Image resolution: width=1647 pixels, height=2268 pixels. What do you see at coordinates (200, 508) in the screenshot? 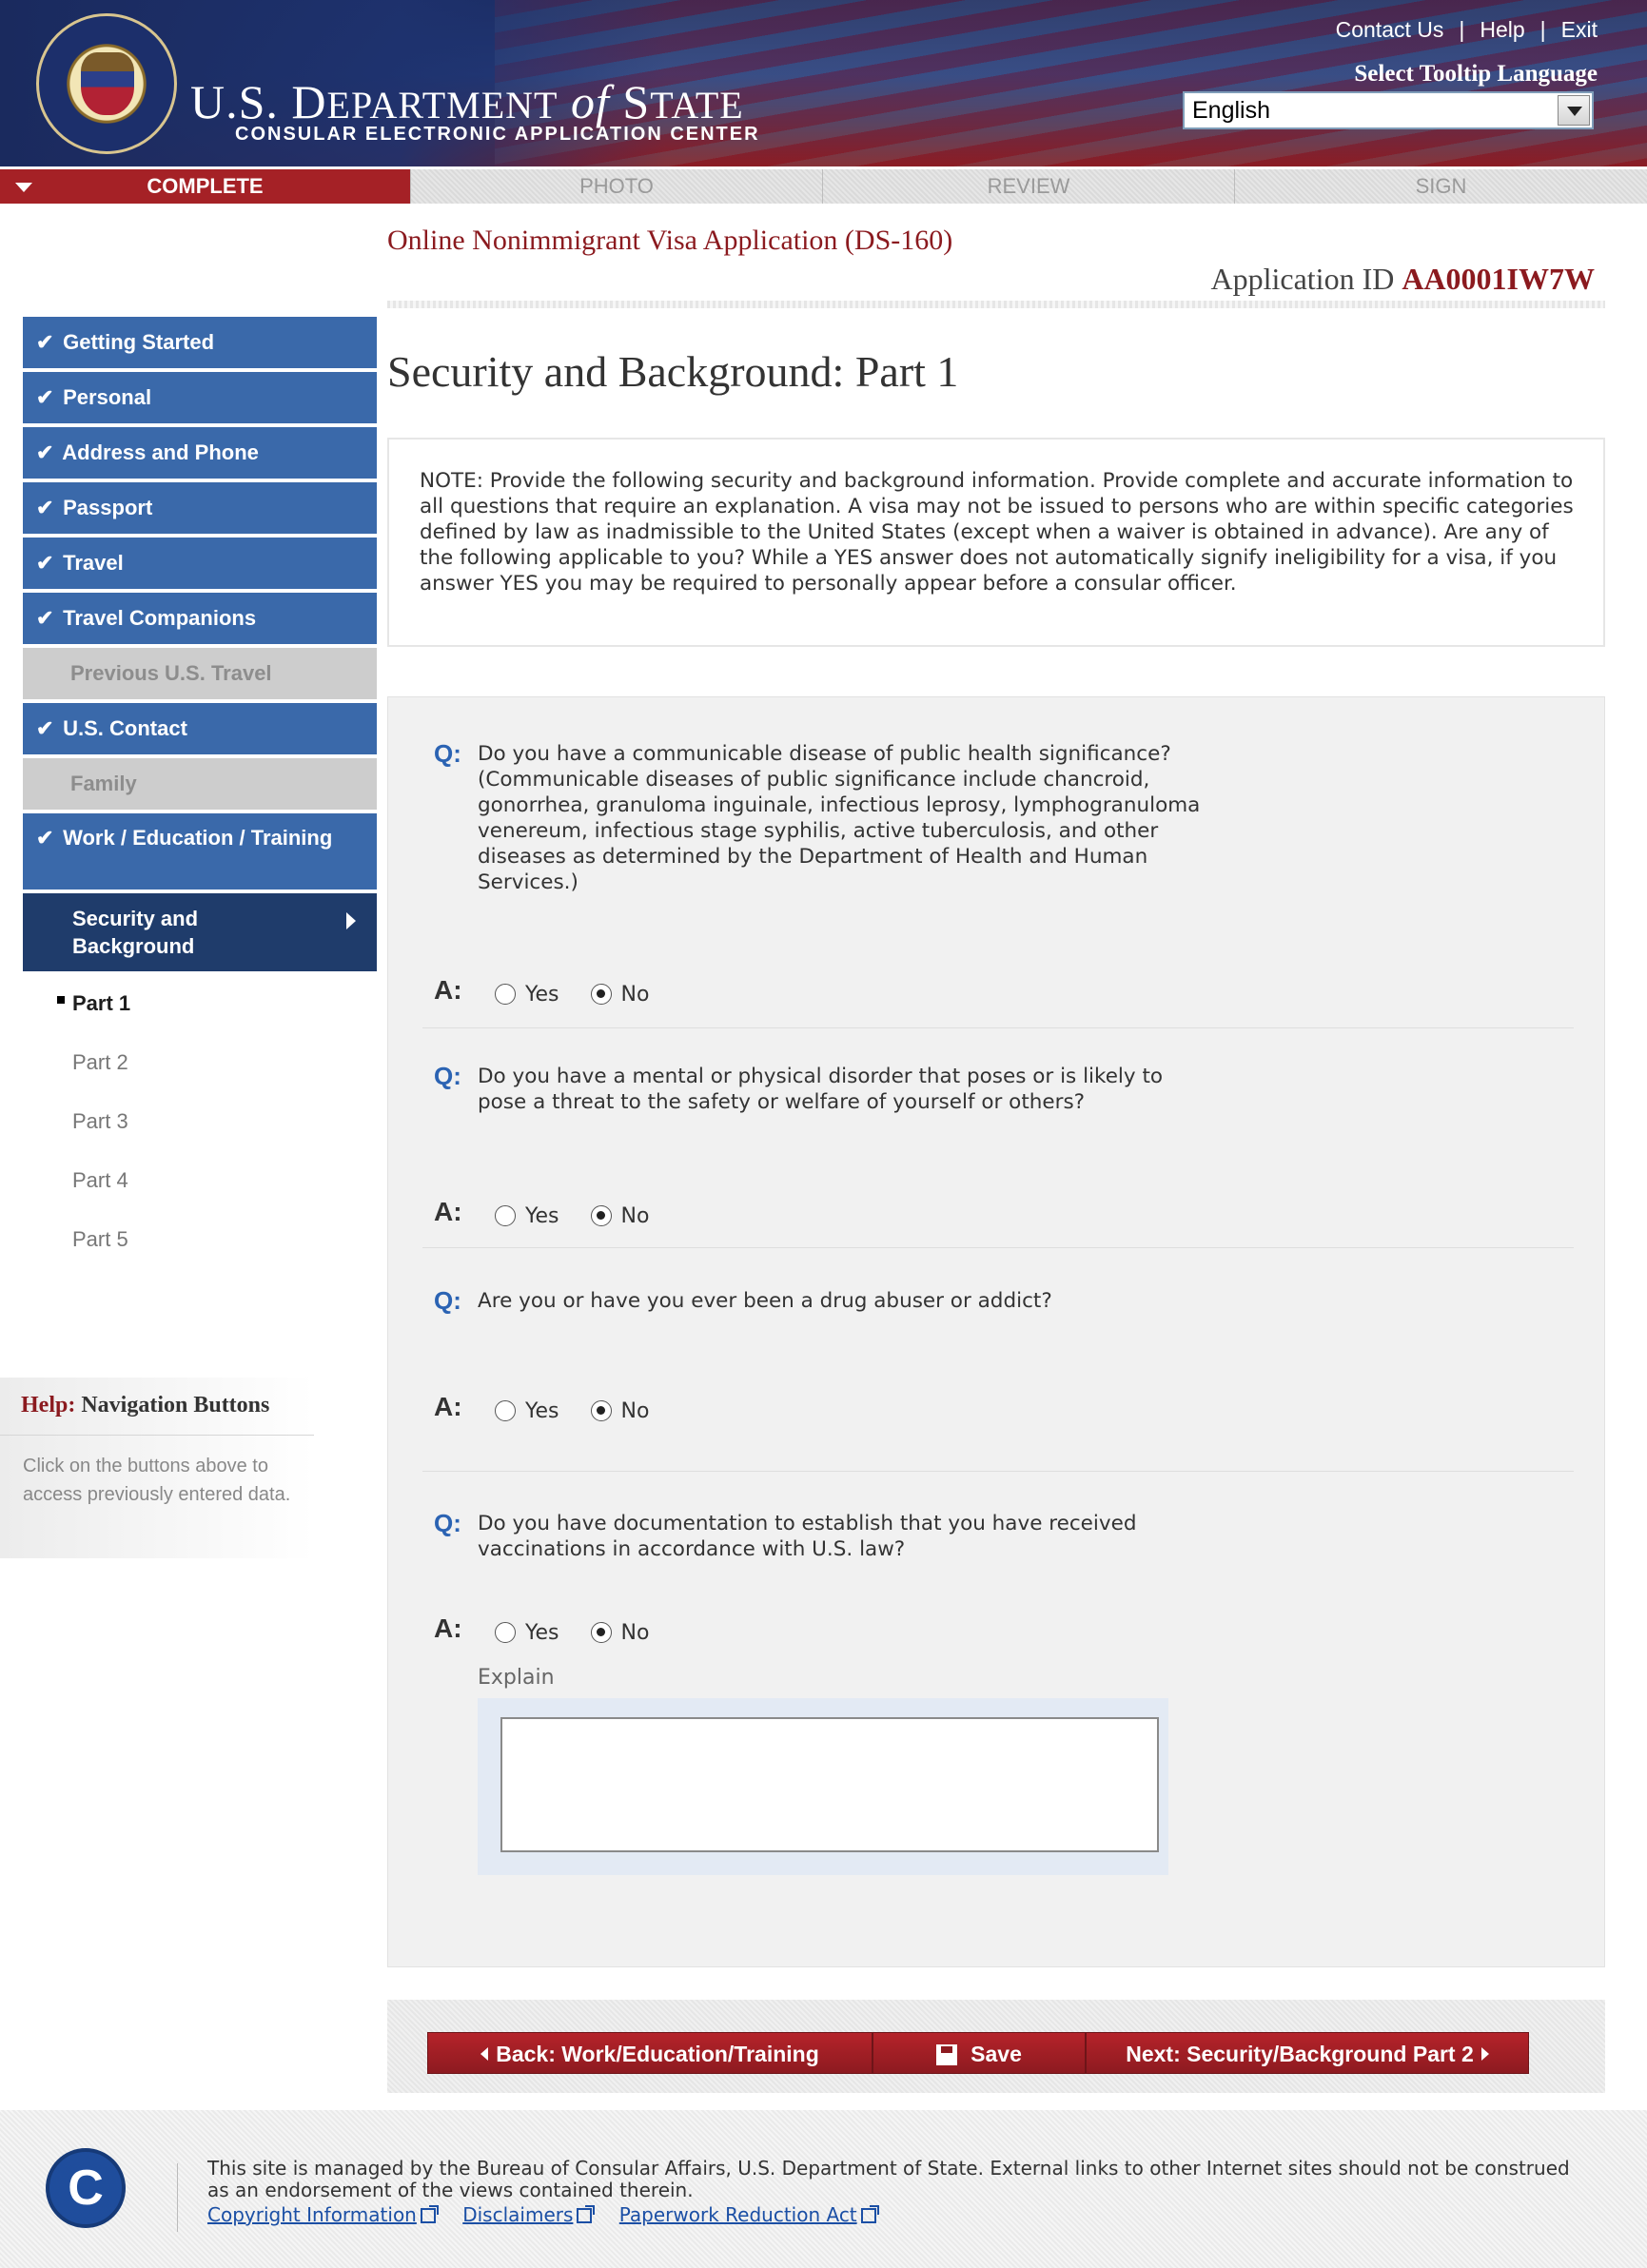
I see `sidebar-item-passport: ✔ Passport` at bounding box center [200, 508].